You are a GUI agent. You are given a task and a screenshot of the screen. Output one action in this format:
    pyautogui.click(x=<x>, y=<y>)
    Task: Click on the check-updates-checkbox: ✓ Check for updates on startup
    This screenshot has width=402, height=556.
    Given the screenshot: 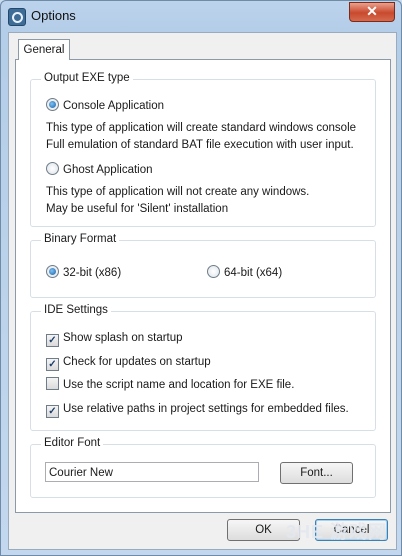 What is the action you would take?
    pyautogui.click(x=128, y=362)
    